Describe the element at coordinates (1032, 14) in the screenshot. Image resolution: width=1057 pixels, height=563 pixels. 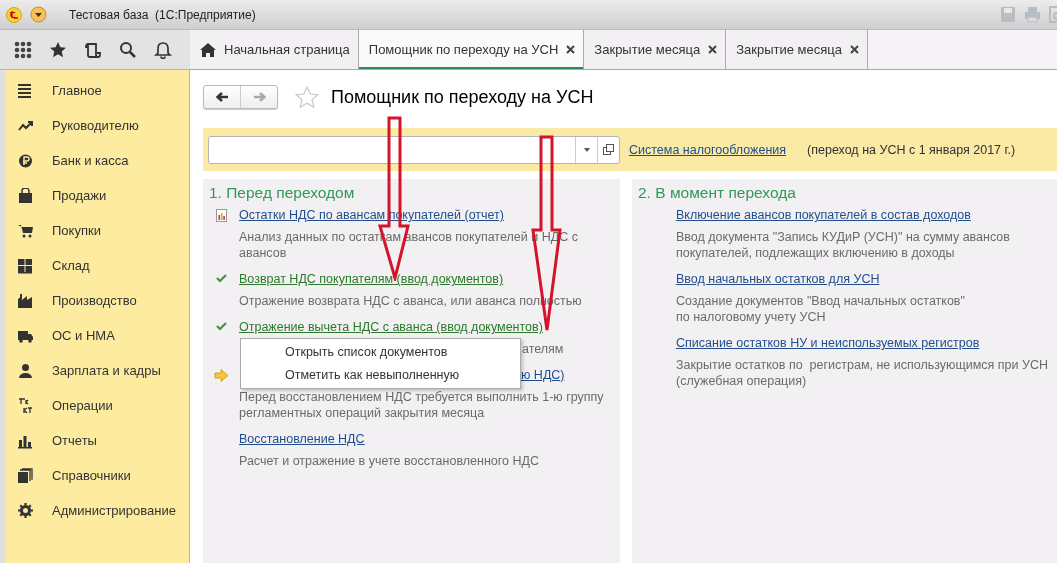
I see `print-icon` at that location.